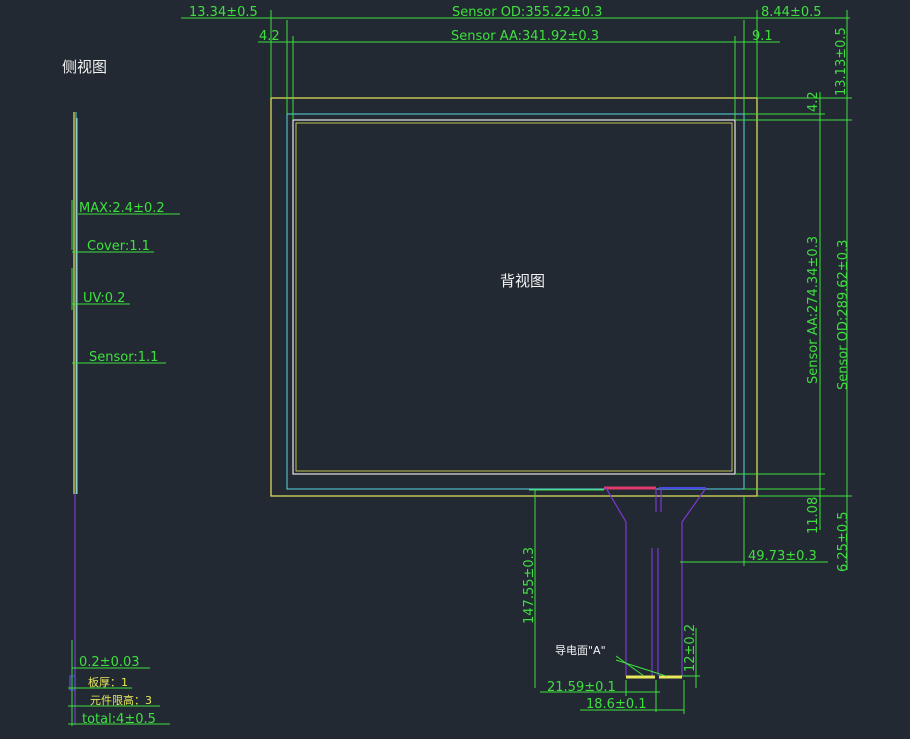  Describe the element at coordinates (123, 357) in the screenshot. I see `side-sensor-label: Sensor:1.1` at that location.